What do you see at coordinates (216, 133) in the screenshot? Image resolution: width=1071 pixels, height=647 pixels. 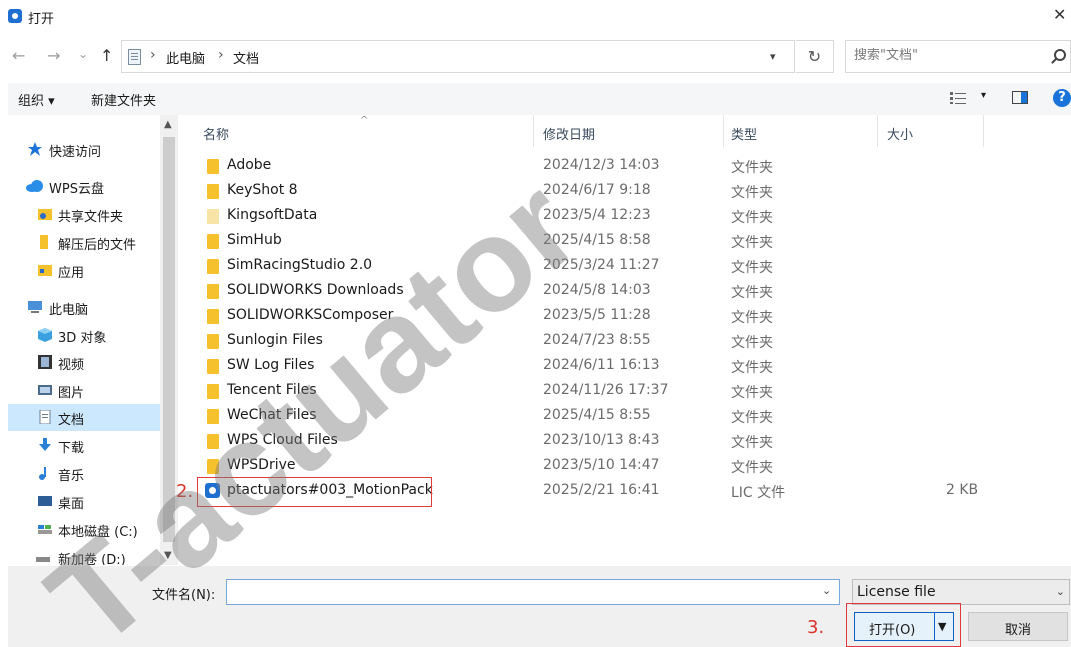 I see `column-header-name: 名称` at bounding box center [216, 133].